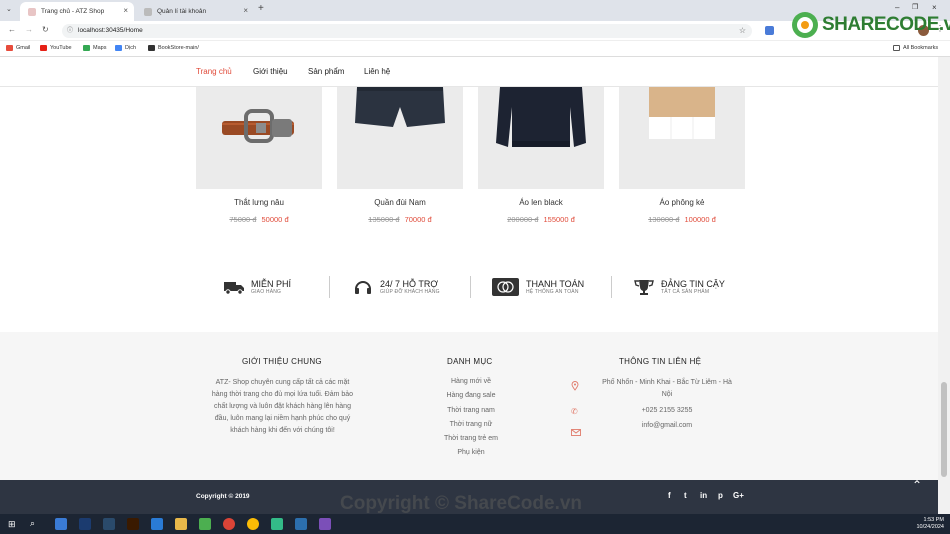  Describe the element at coordinates (541, 202) in the screenshot. I see `product-name: Áo len black` at that location.